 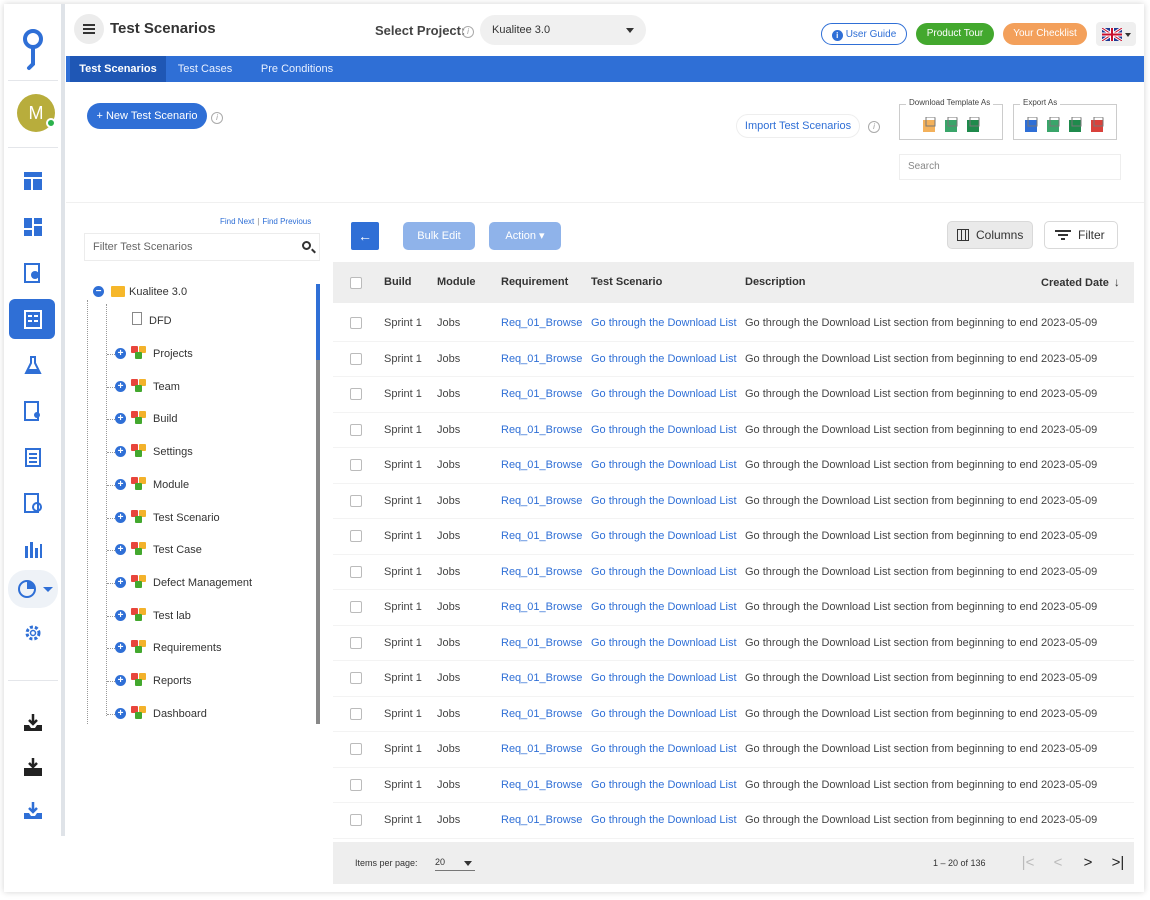 I want to click on pdf-file-icon, so click(x=1097, y=125).